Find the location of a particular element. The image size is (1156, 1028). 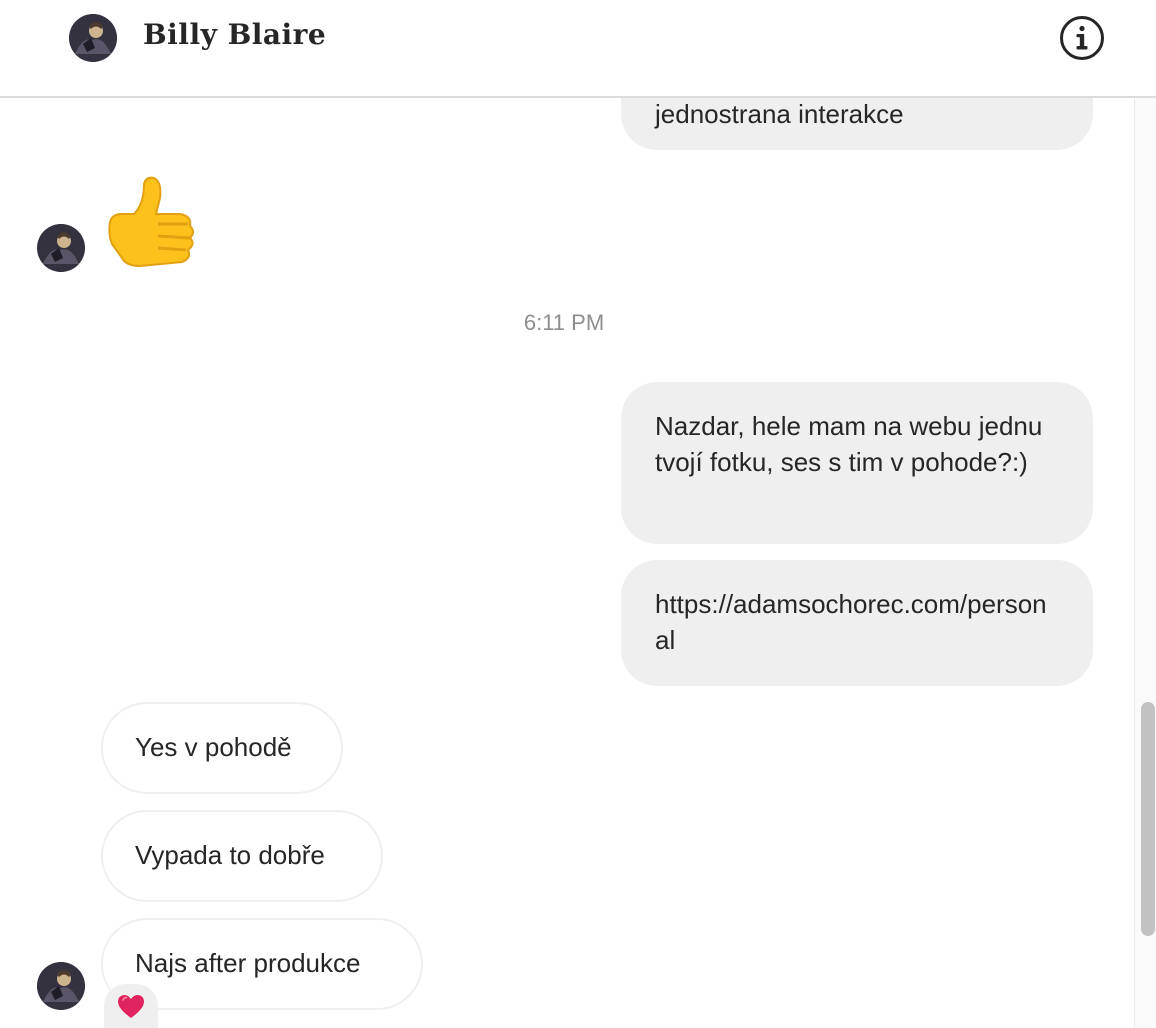

reaction-badge is located at coordinates (131, 1006).